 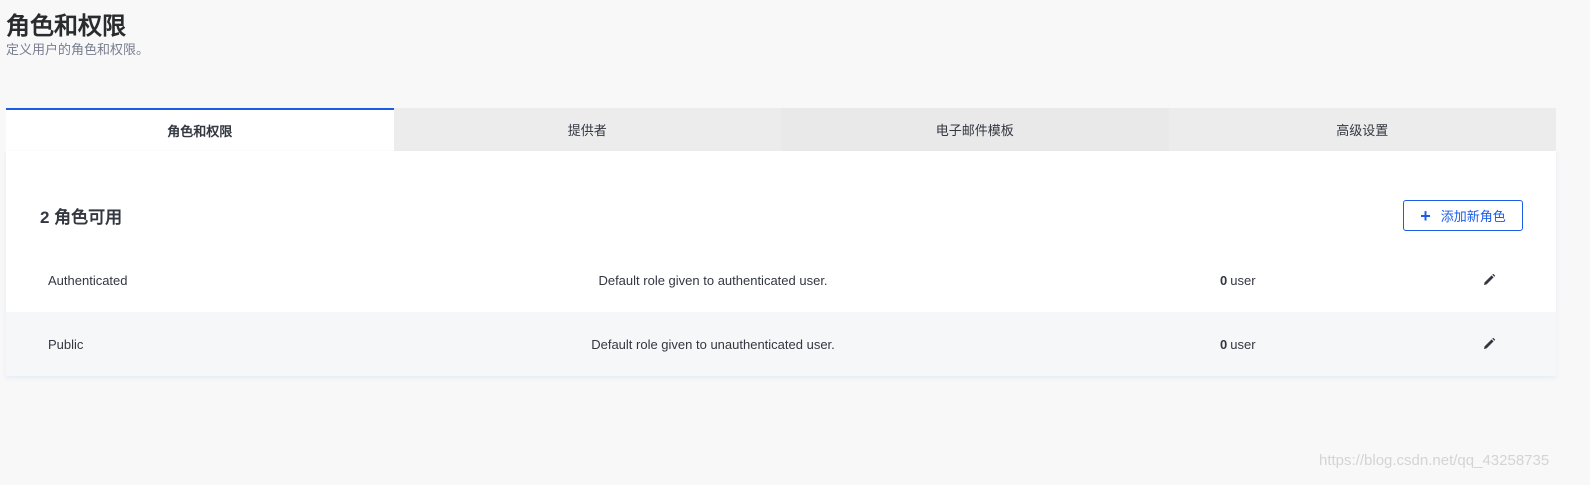 I want to click on page-subtitle: 定义用户的角色和权限。, so click(x=78, y=49).